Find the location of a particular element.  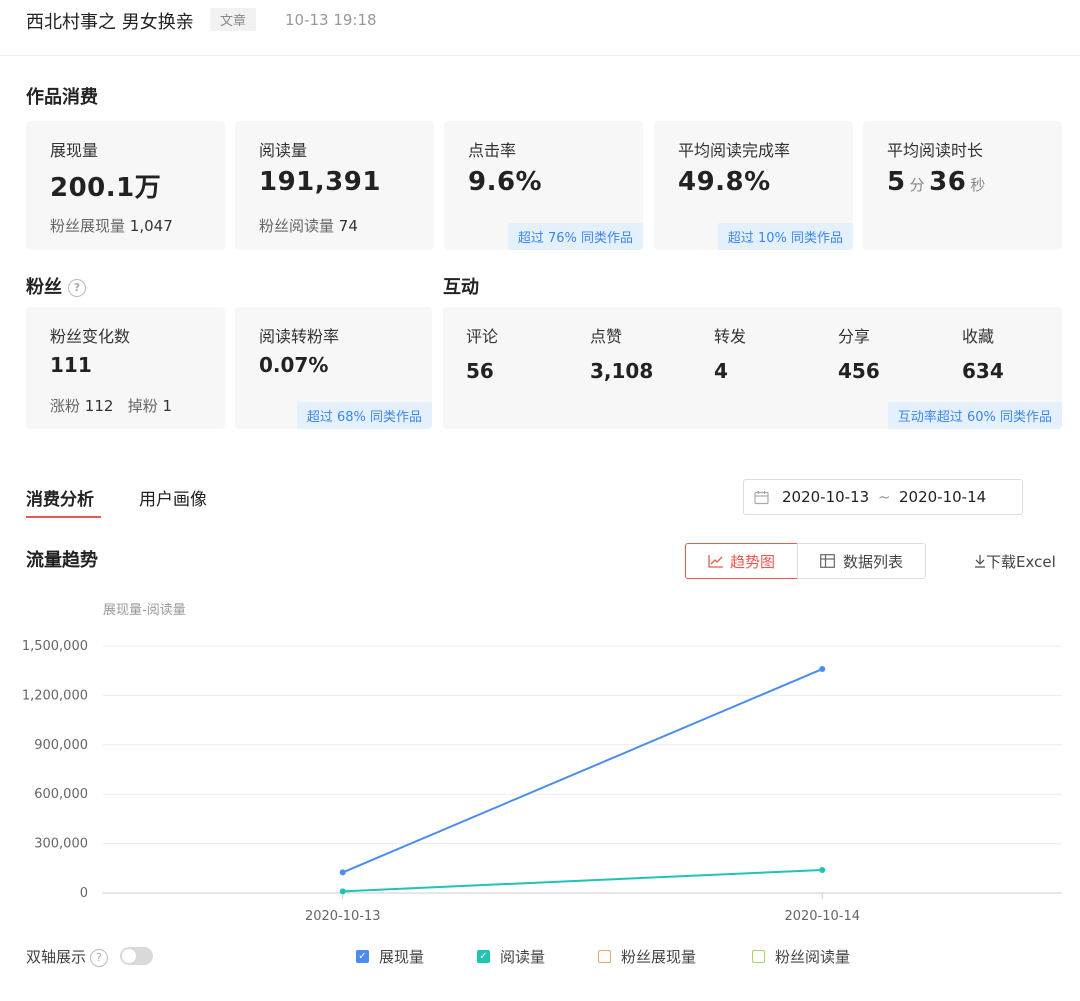

comments-stat: 评论 56 is located at coordinates (482, 353).